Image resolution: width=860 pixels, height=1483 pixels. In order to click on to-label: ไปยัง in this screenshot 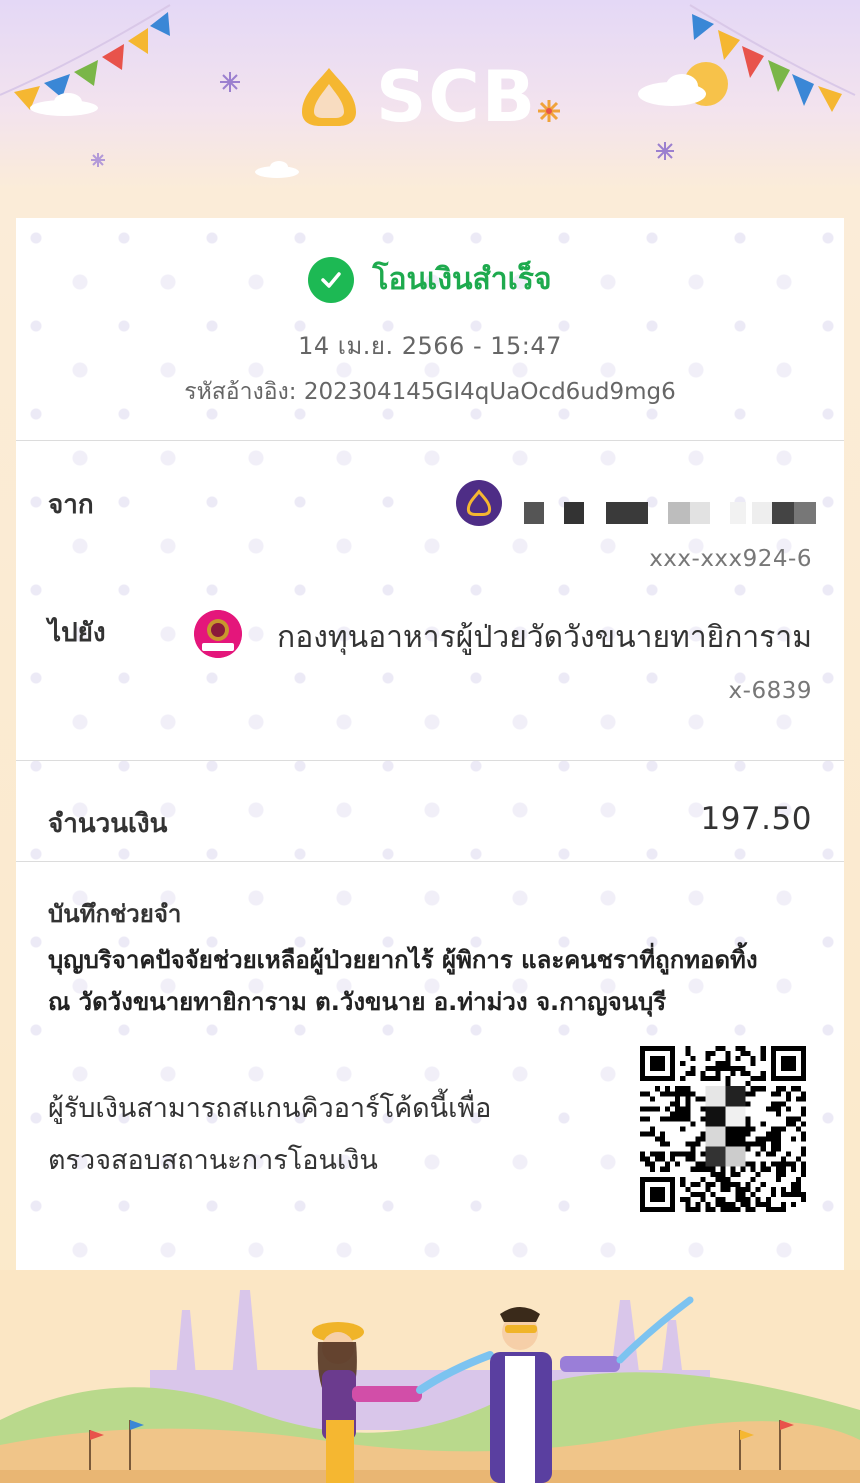, I will do `click(77, 633)`.